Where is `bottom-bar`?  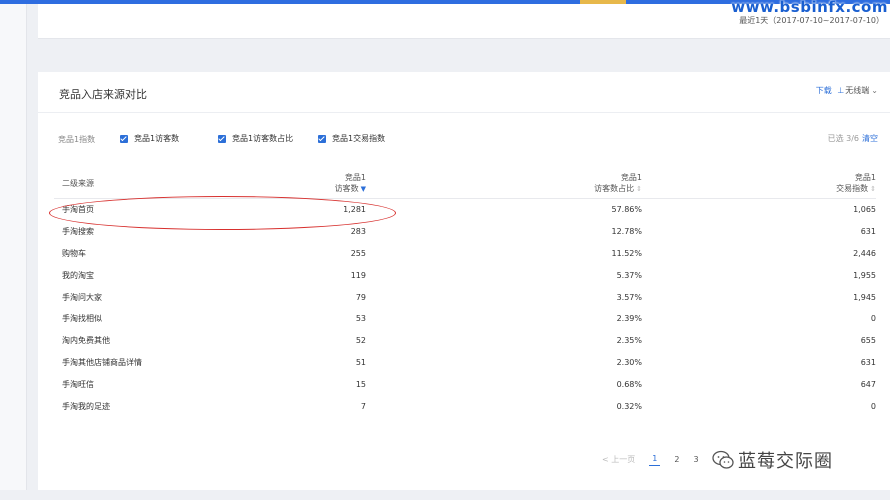
bottom-bar is located at coordinates (445, 495).